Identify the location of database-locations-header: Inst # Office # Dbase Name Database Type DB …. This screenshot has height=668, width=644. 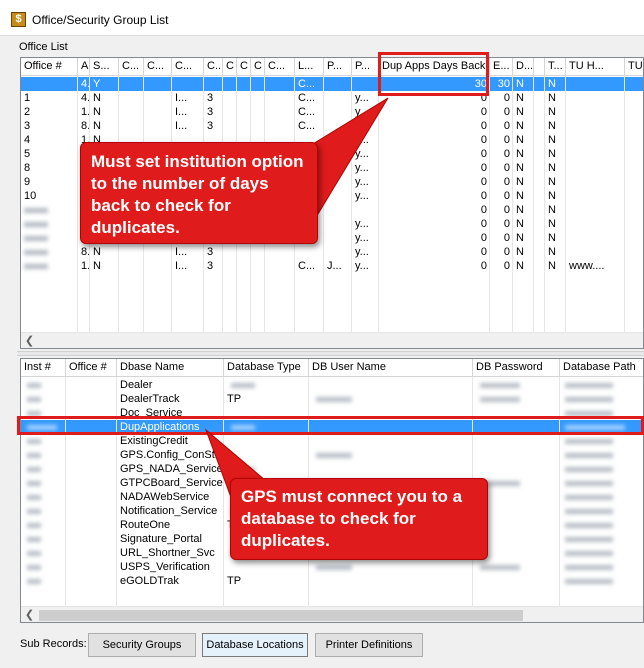
(332, 368).